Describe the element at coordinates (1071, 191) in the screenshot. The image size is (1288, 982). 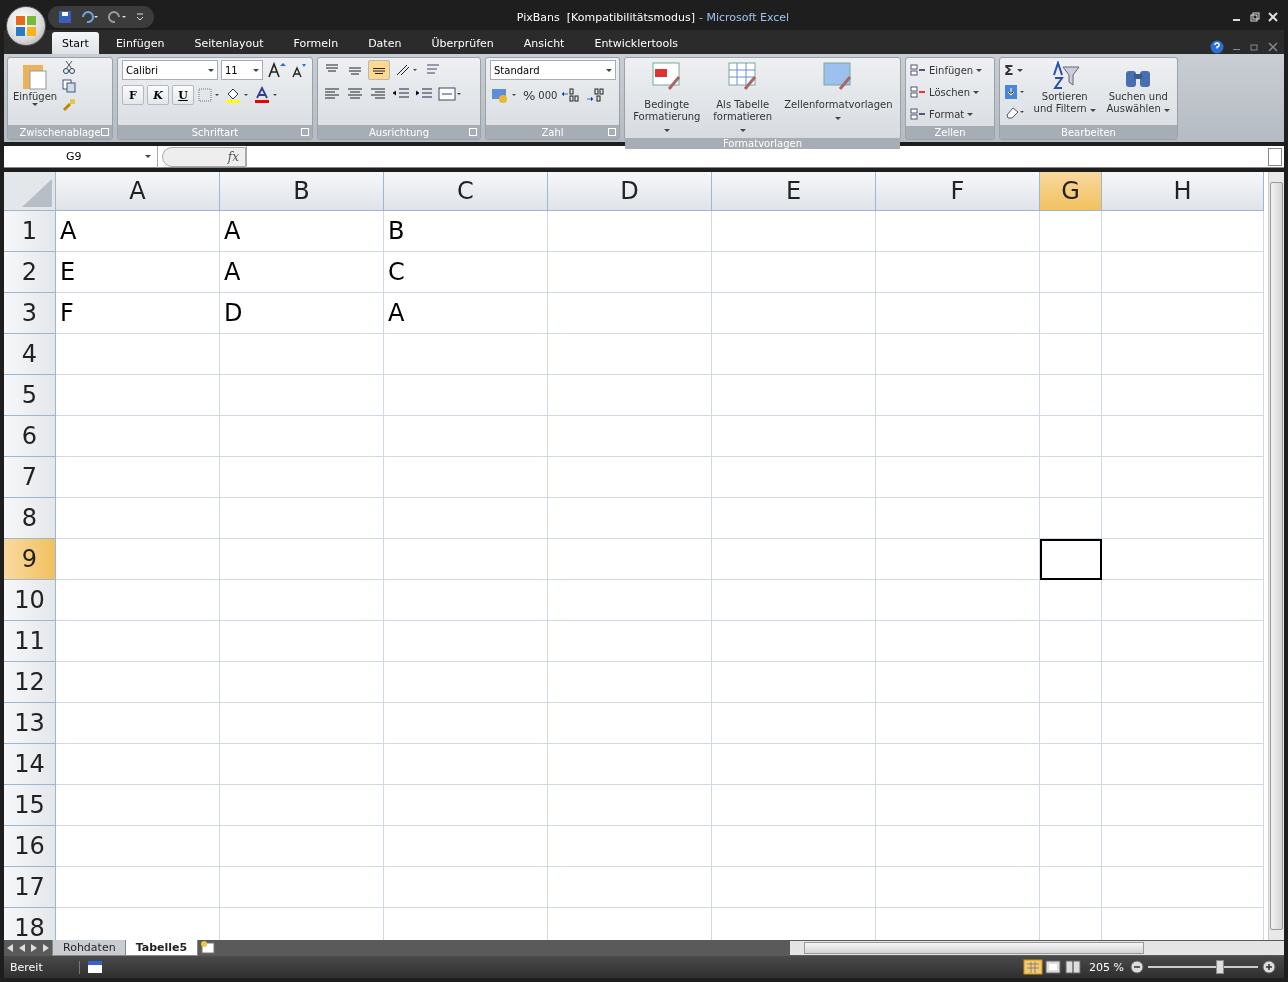
I see `column-header: G` at that location.